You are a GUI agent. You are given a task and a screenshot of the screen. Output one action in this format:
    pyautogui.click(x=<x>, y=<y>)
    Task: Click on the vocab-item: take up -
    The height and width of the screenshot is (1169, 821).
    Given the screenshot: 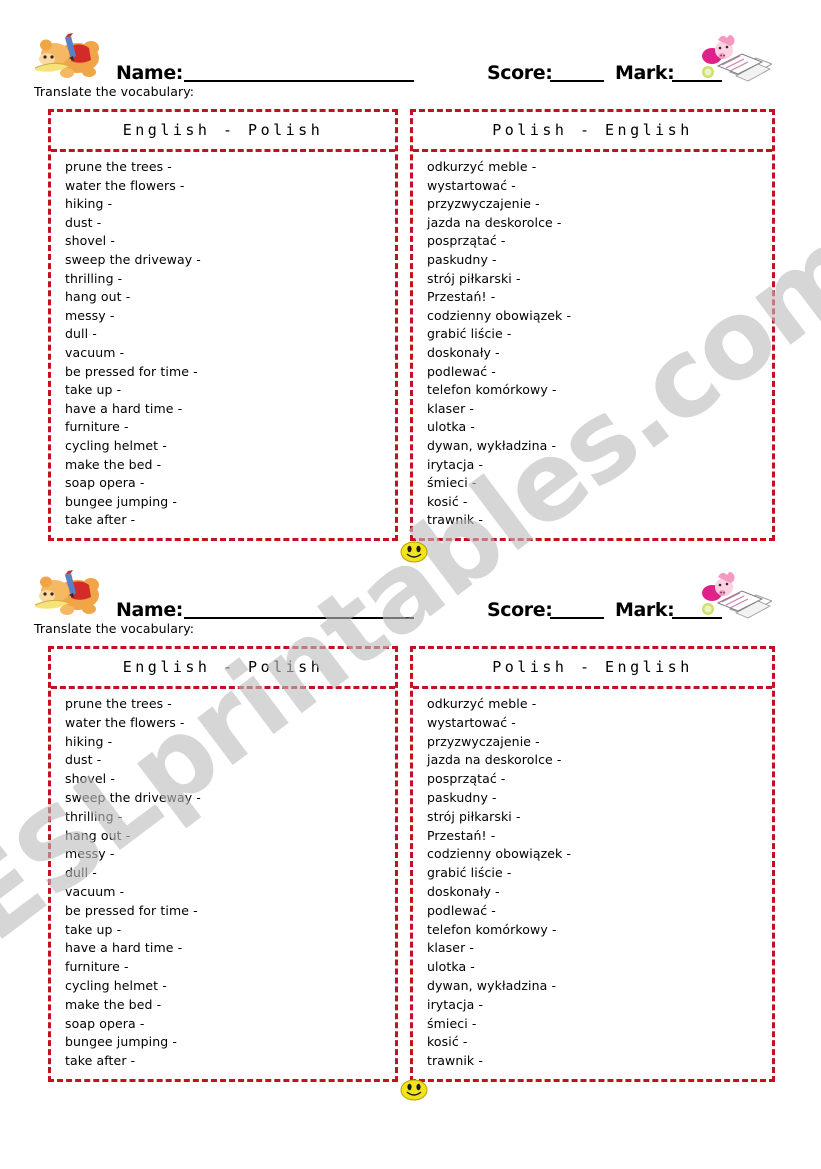 What is the action you would take?
    pyautogui.click(x=93, y=929)
    